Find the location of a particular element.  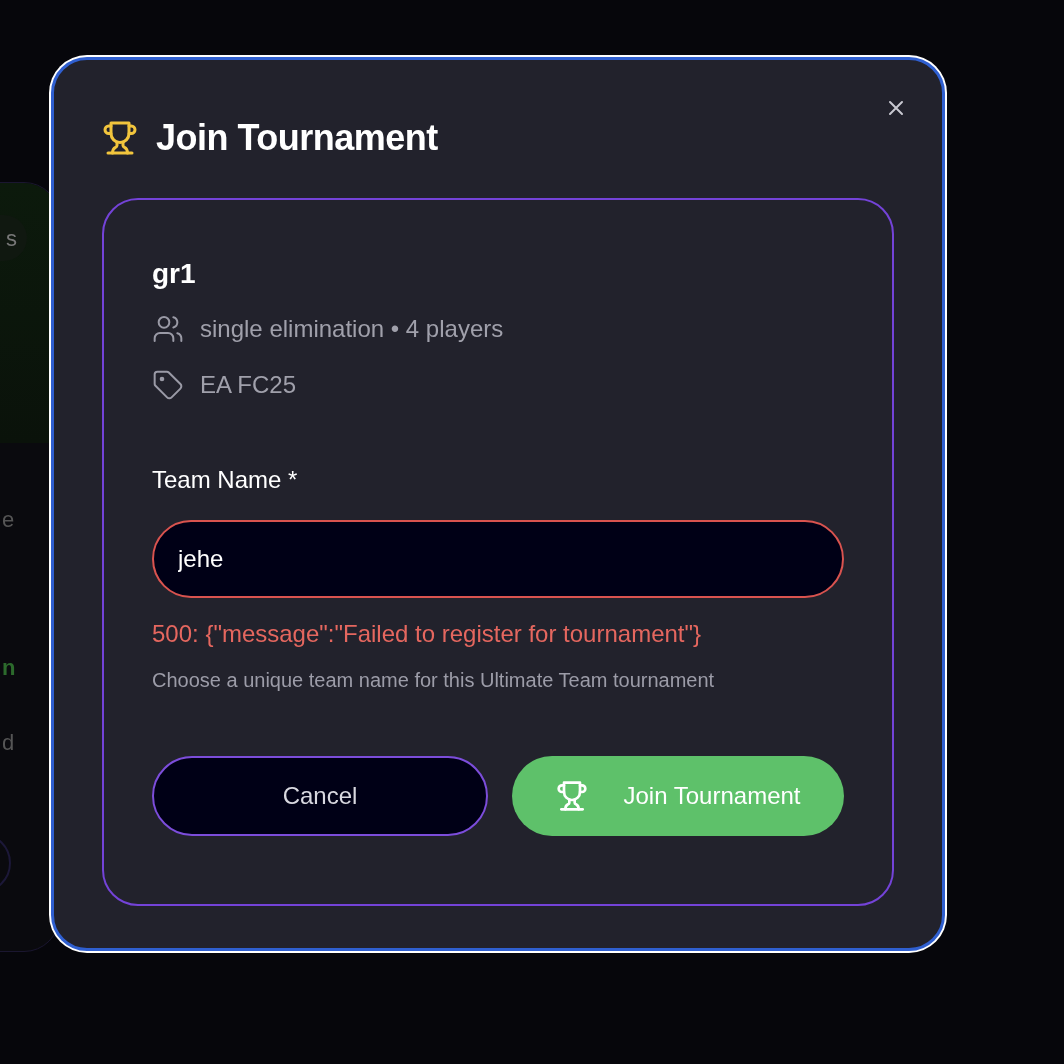

field-label: Team Name * is located at coordinates (225, 480).